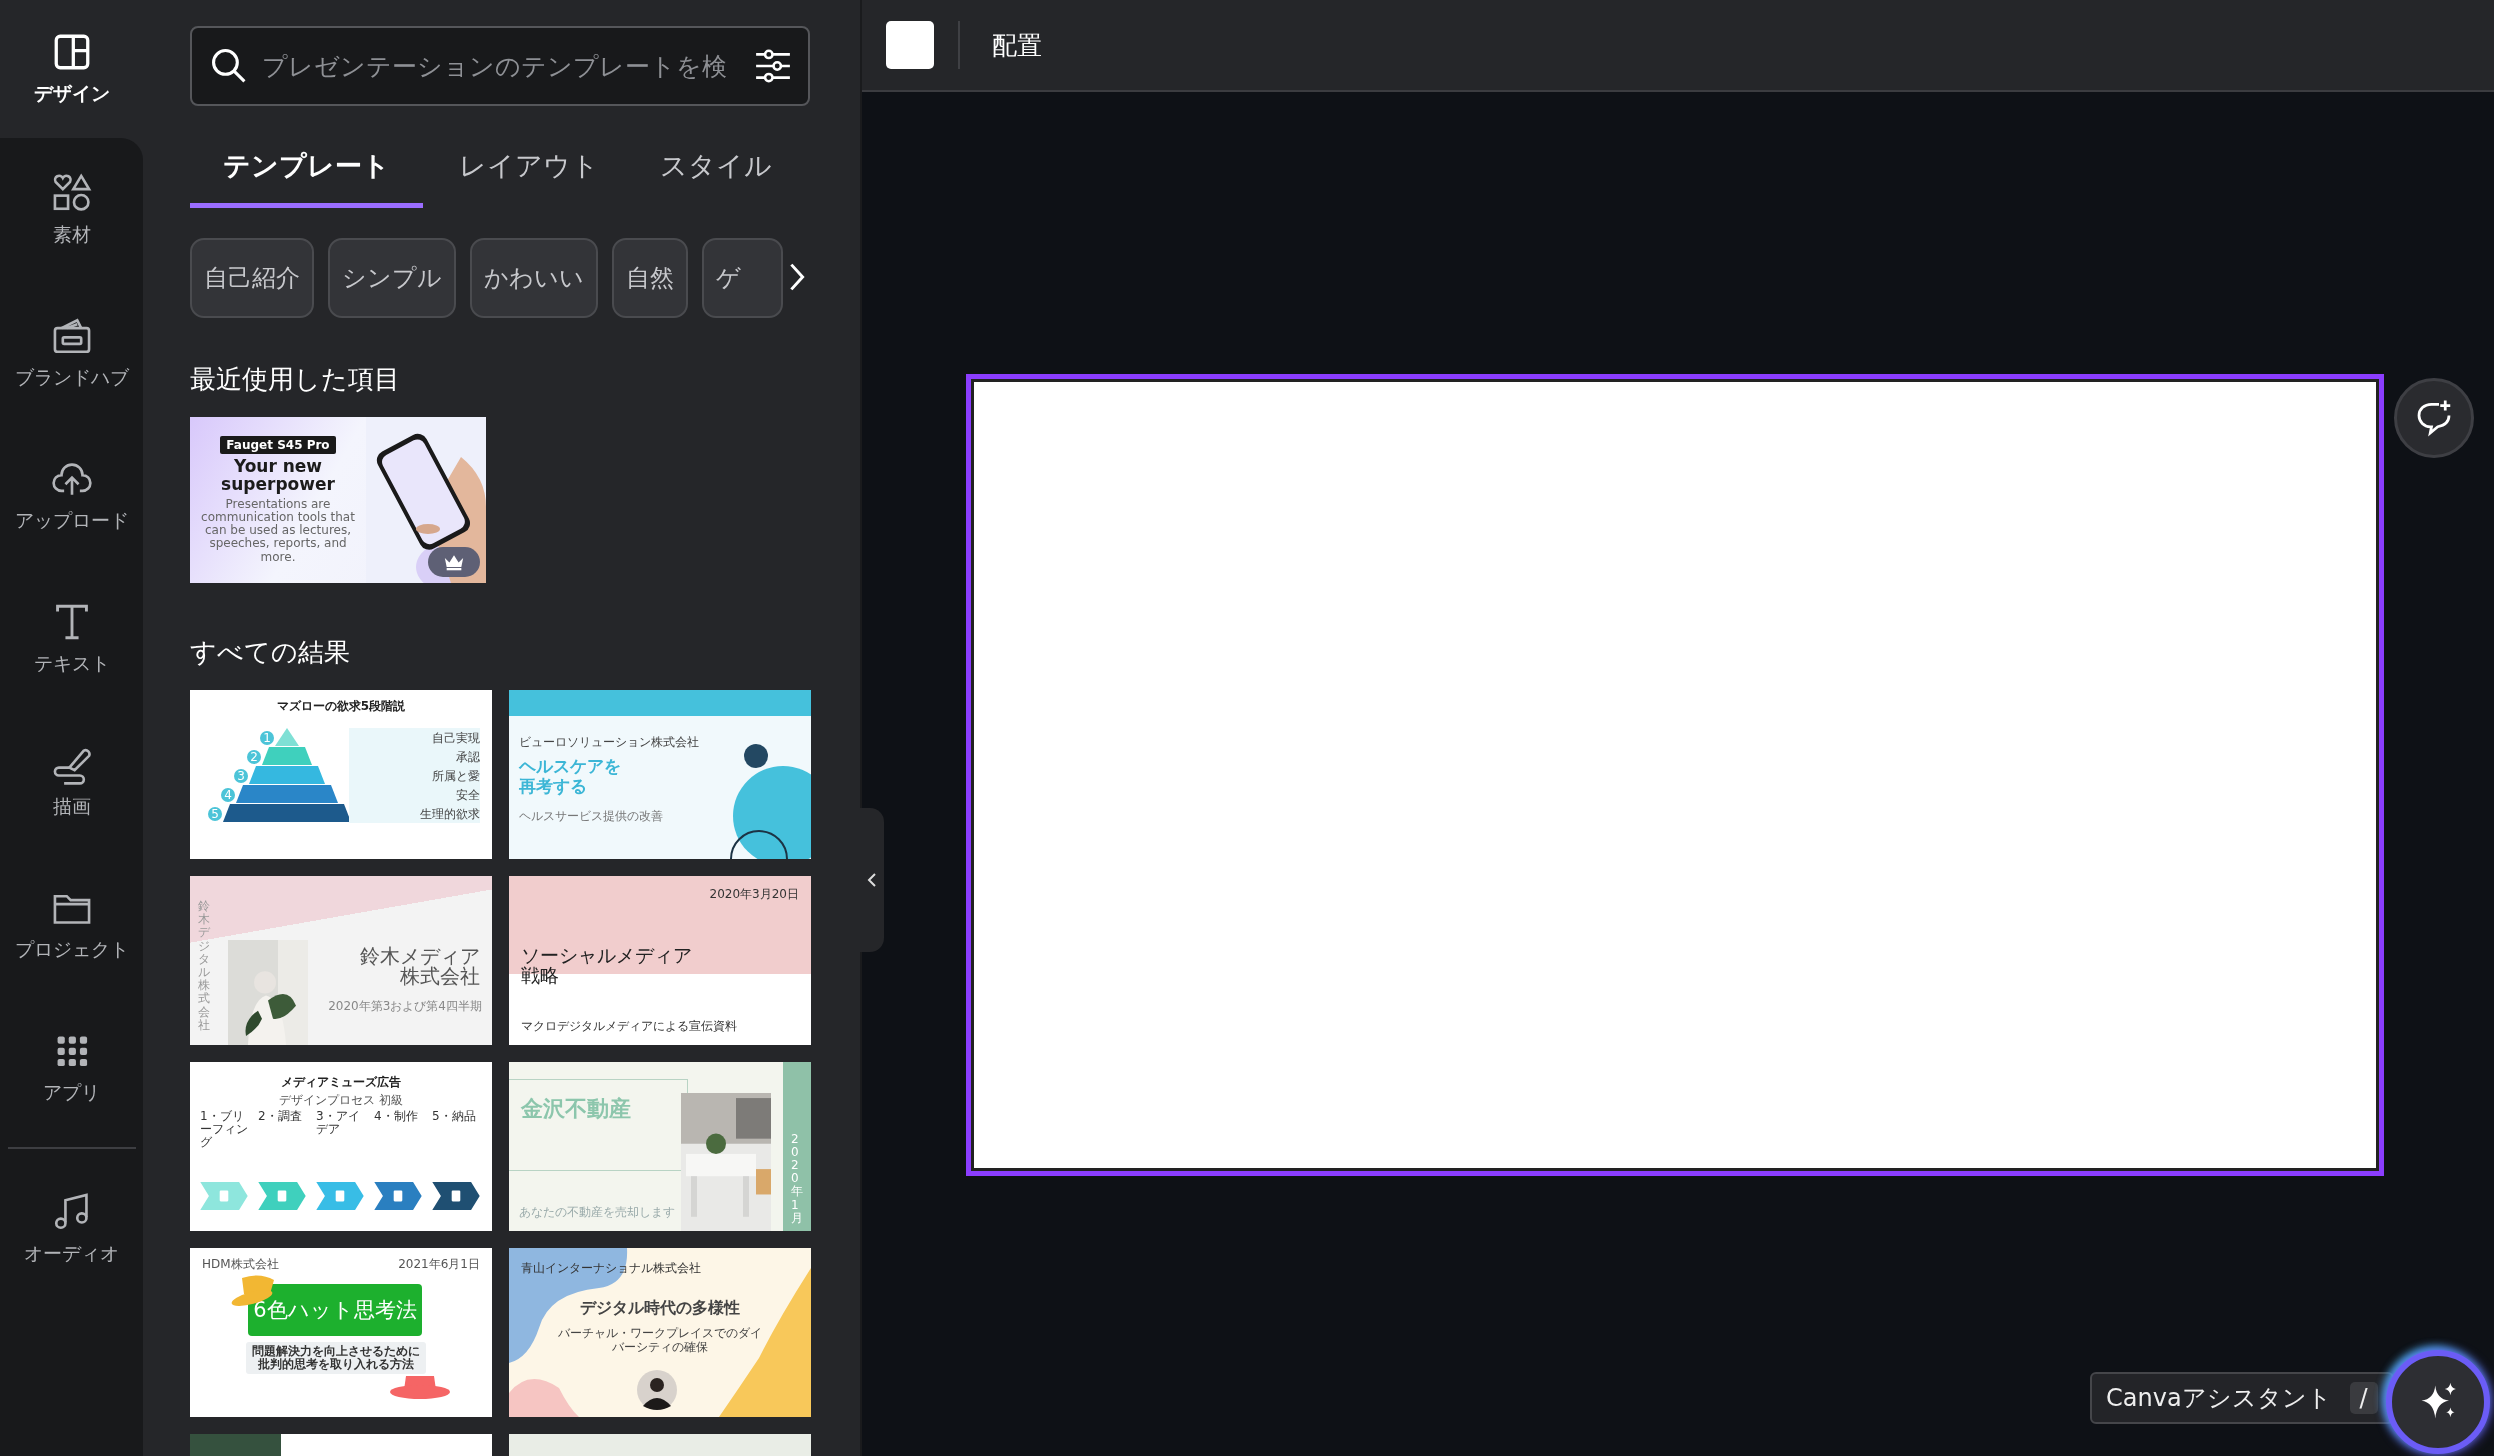 The height and width of the screenshot is (1456, 2494). I want to click on slide-text: 2020年第3および第4四半期, so click(405, 1006).